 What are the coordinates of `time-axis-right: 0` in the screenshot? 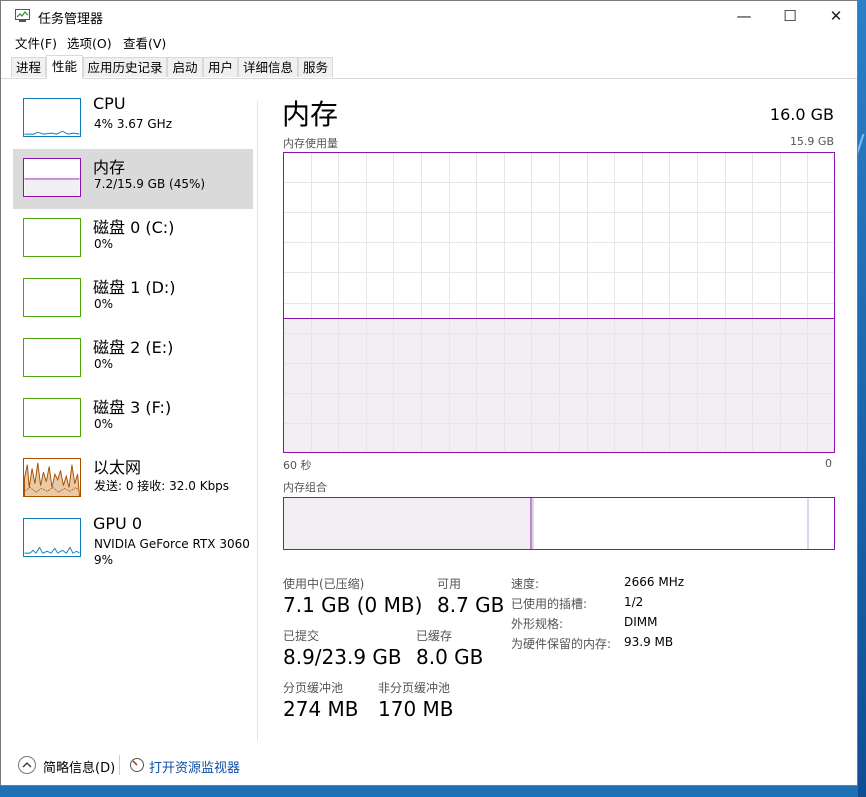 It's located at (828, 463).